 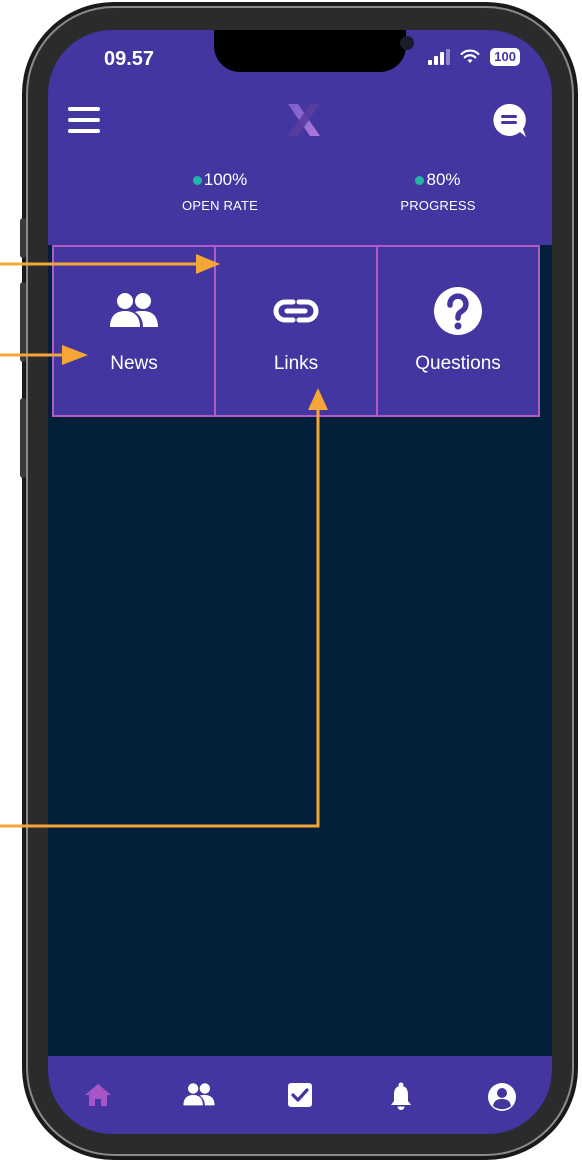 I want to click on wifi-icon, so click(x=470, y=56).